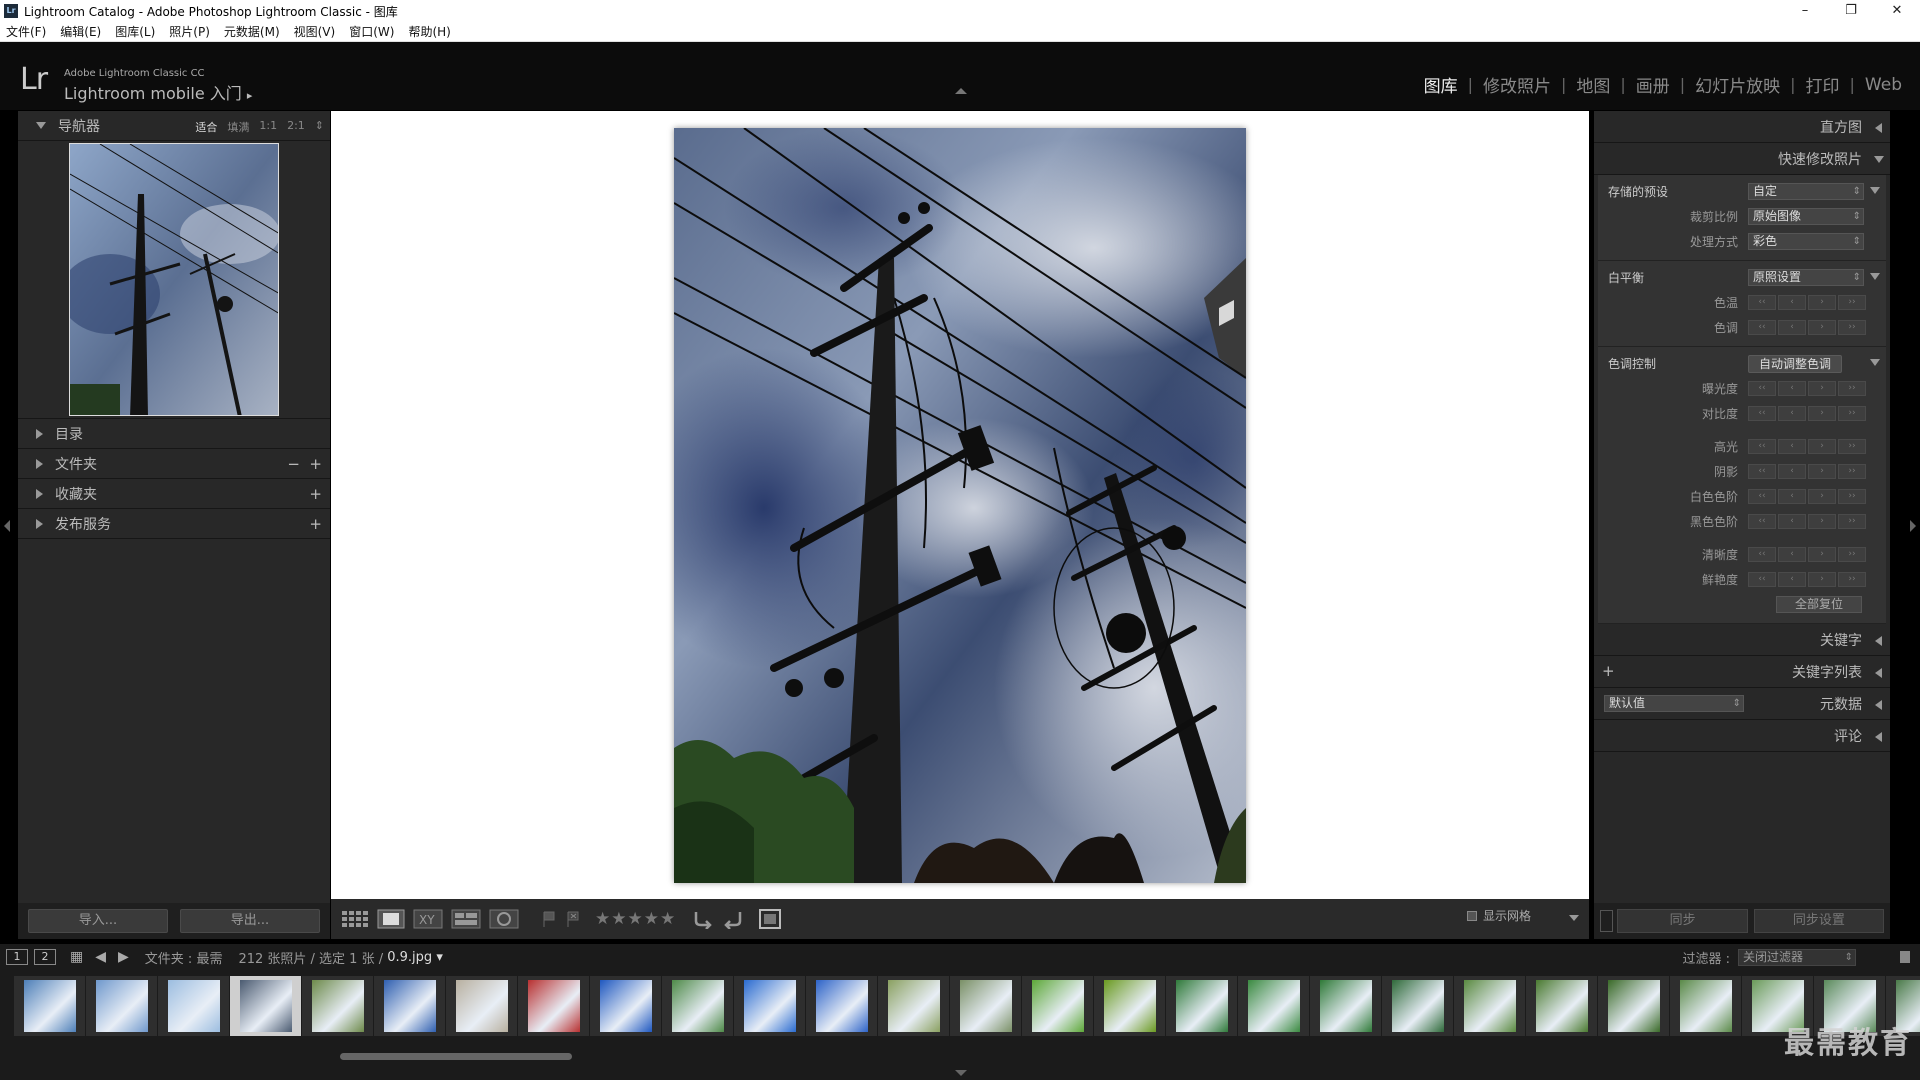  Describe the element at coordinates (703, 919) in the screenshot. I see `rotate-left-icon` at that location.